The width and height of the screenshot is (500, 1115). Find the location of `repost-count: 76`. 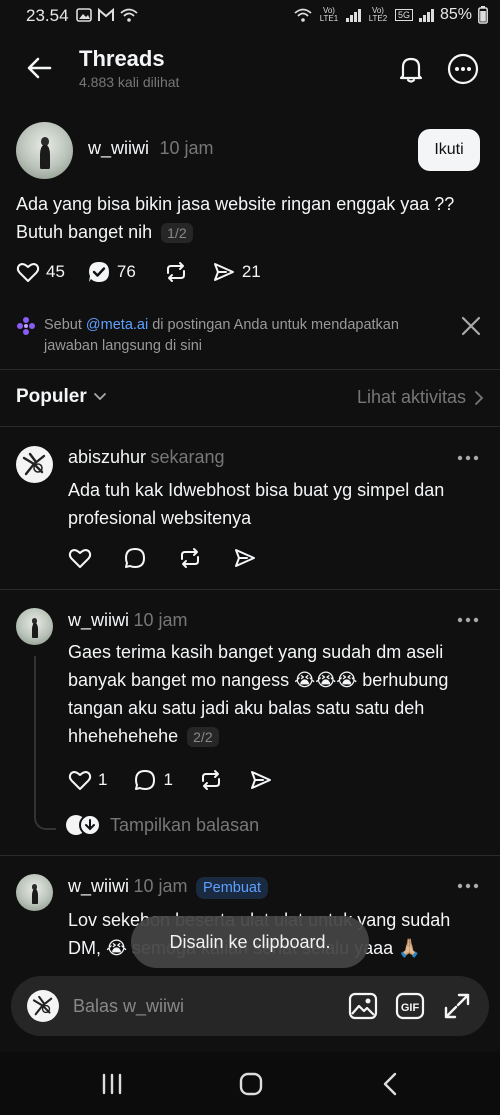

repost-count: 76 is located at coordinates (126, 271).